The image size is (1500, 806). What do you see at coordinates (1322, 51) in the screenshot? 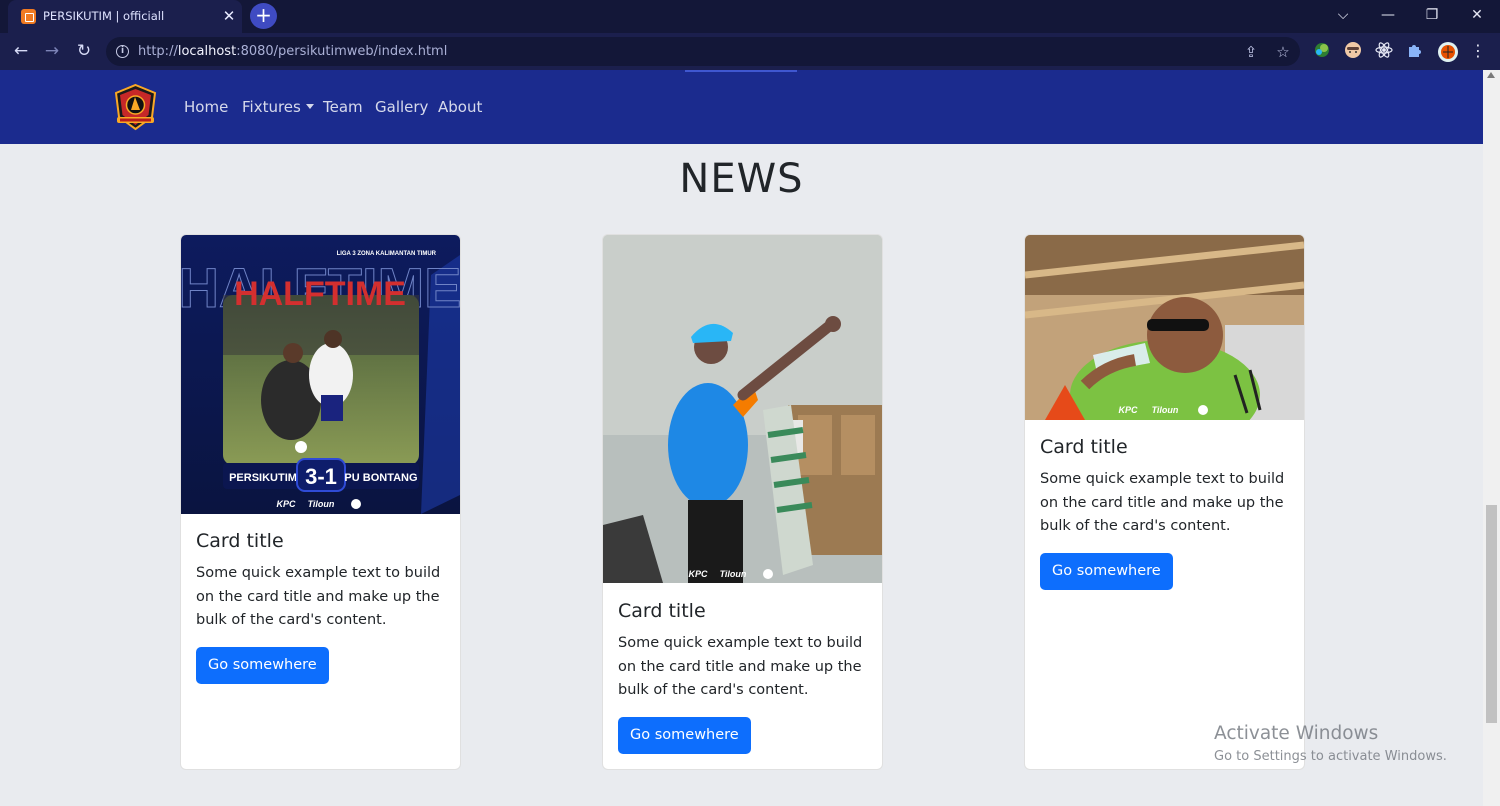
I see `extension-green-icon` at bounding box center [1322, 51].